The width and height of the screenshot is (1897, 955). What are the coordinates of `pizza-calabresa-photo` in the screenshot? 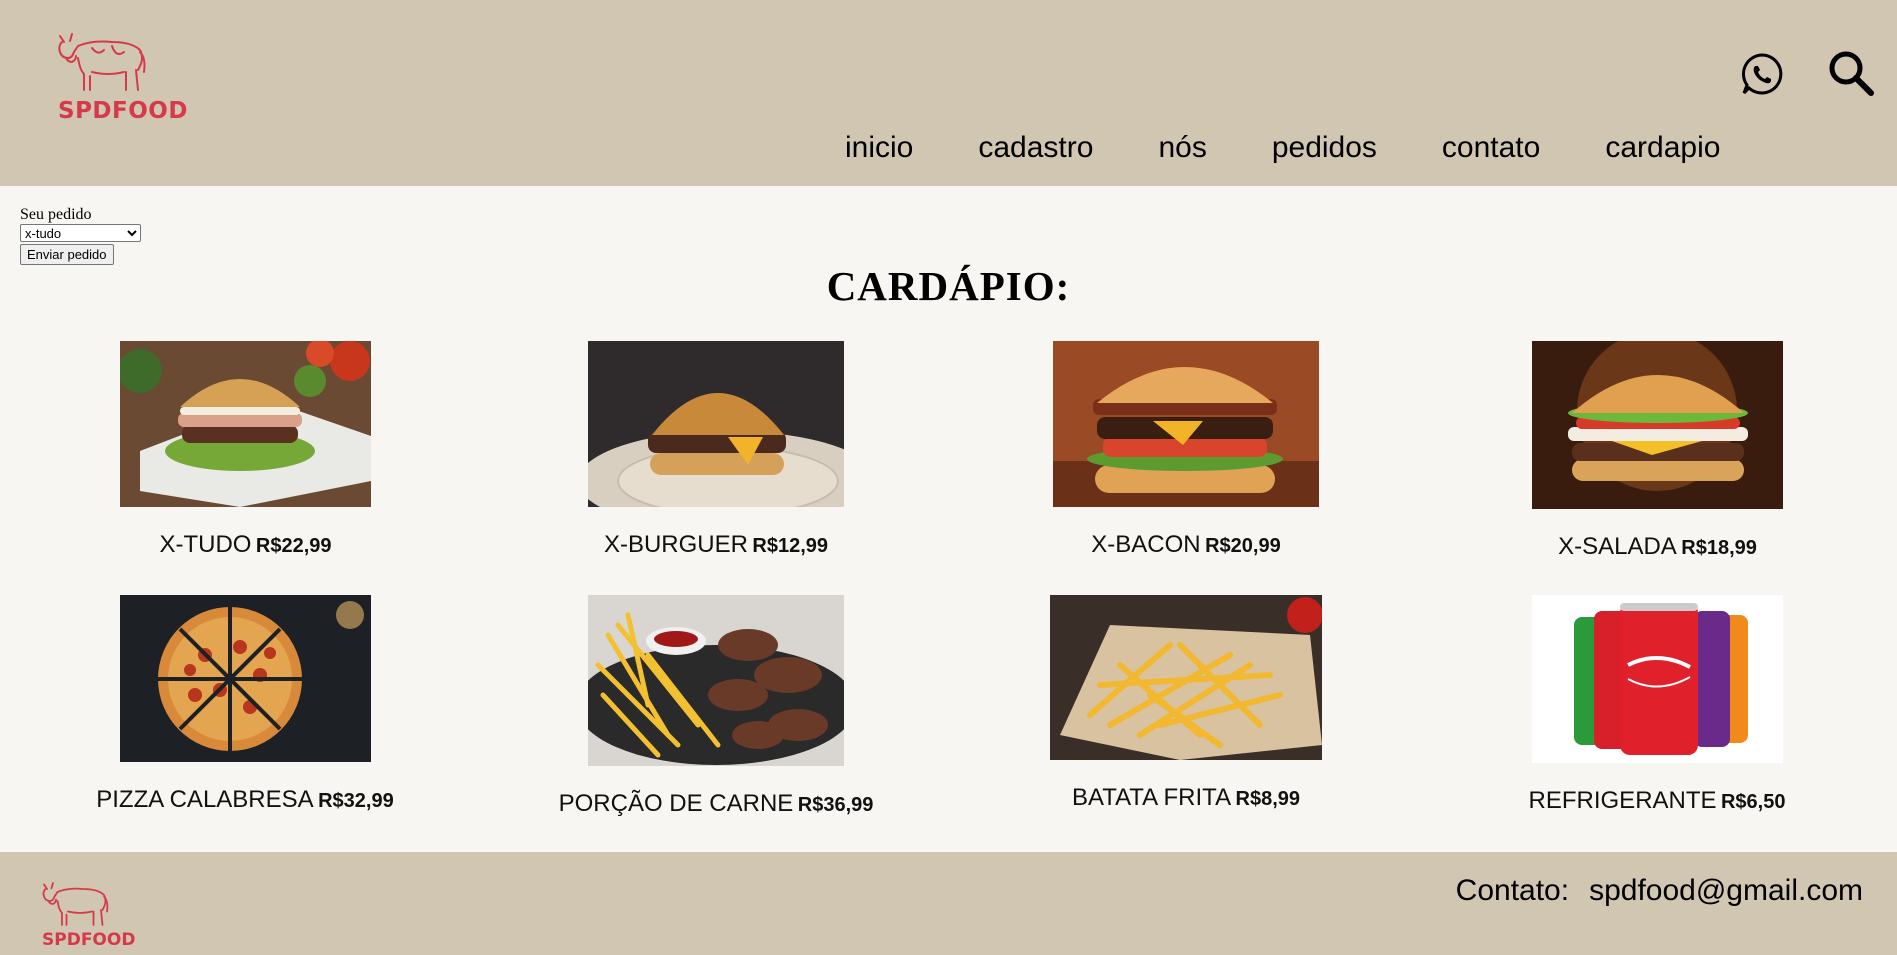 It's located at (245, 678).